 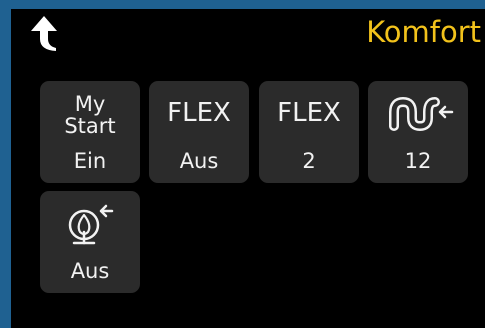 I want to click on circulation-tile: 12, so click(x=418, y=132).